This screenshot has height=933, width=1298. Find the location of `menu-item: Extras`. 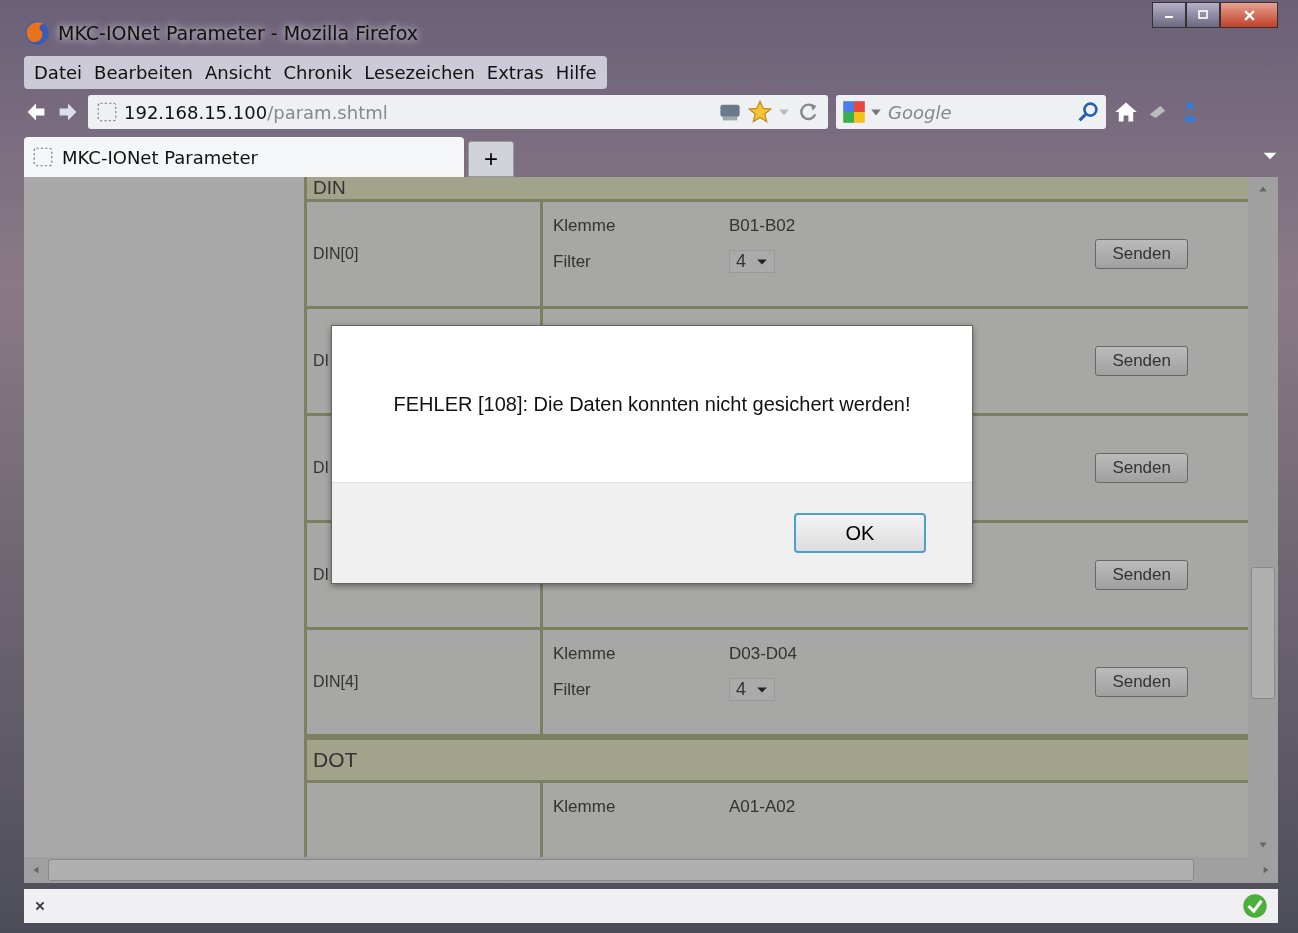

menu-item: Extras is located at coordinates (515, 72).